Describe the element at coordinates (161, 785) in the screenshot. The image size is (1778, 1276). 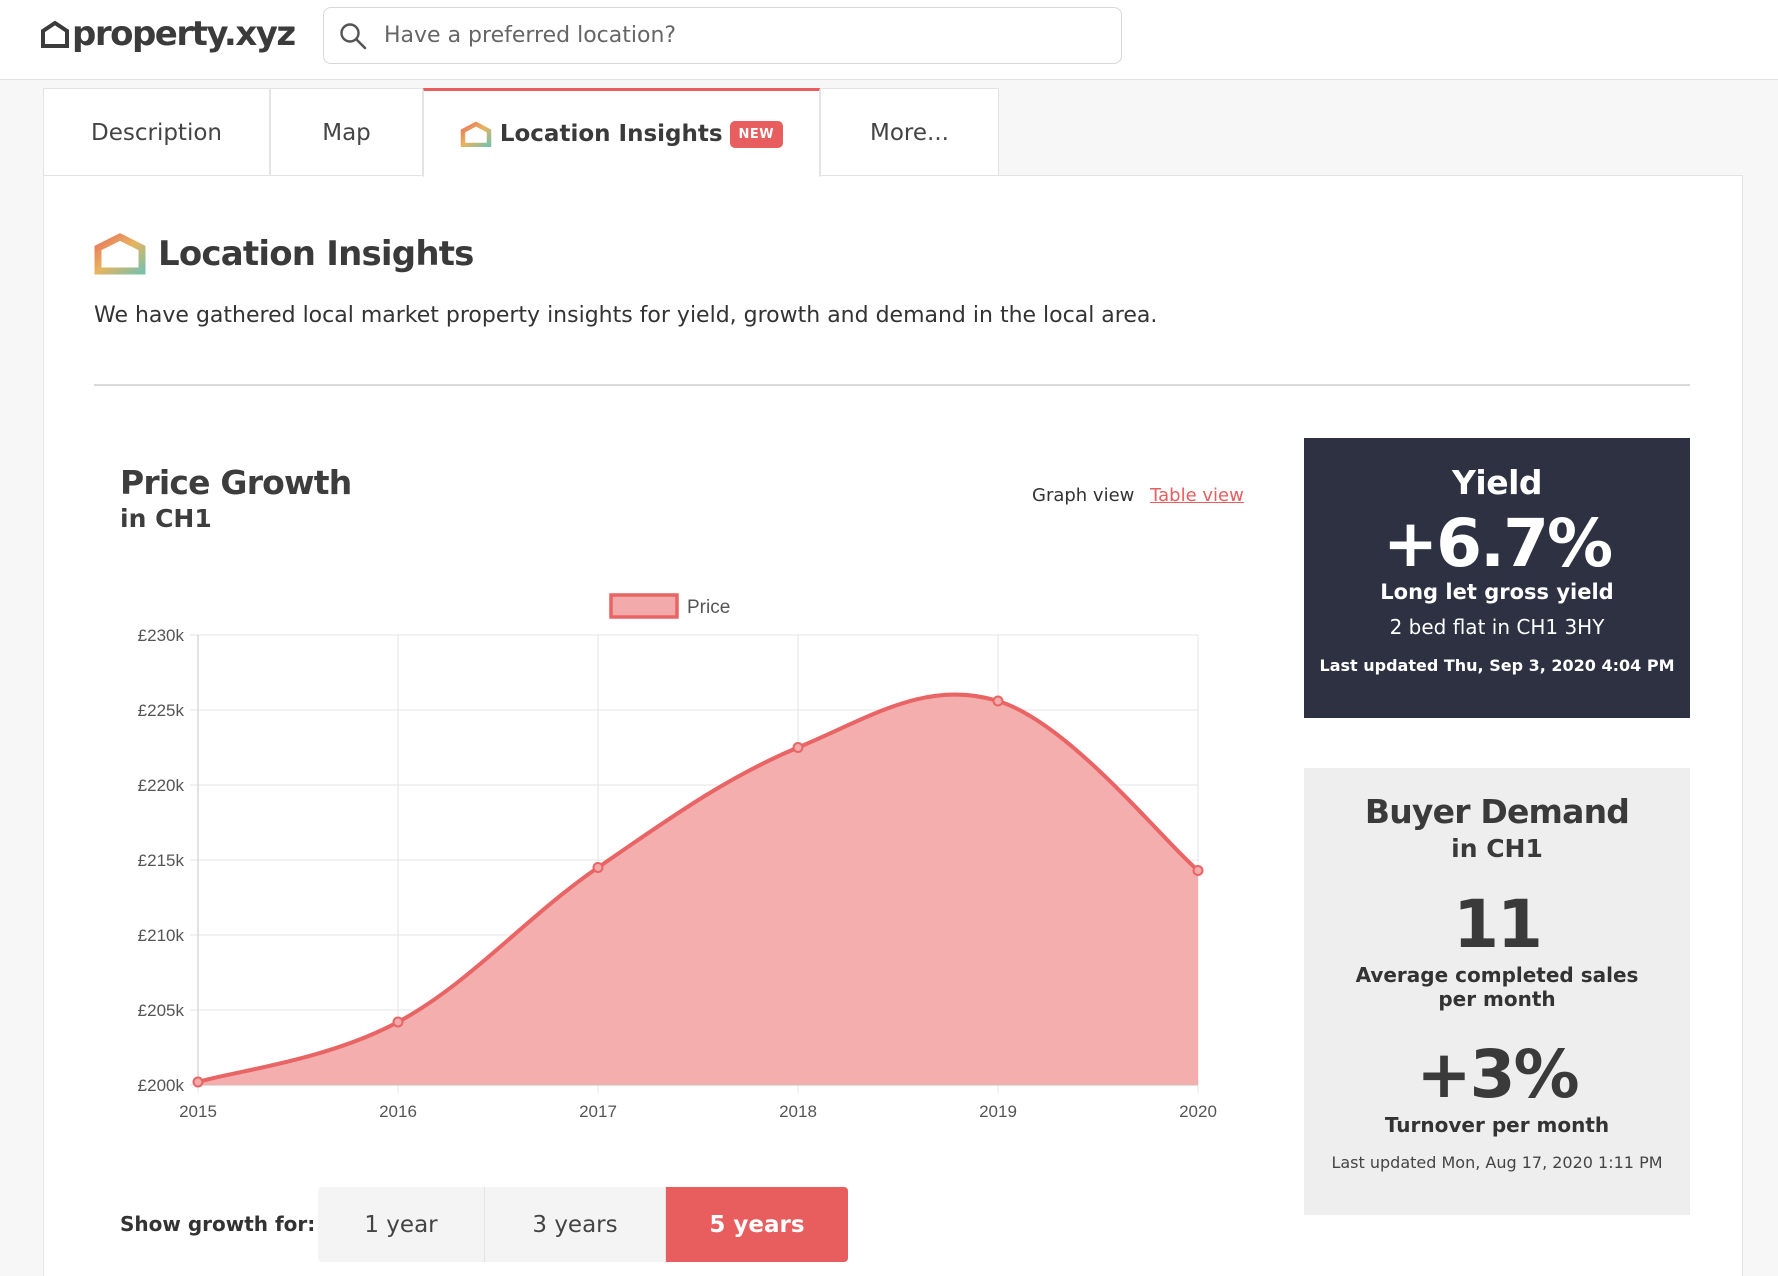
I see `y-tick-label: £220k` at that location.